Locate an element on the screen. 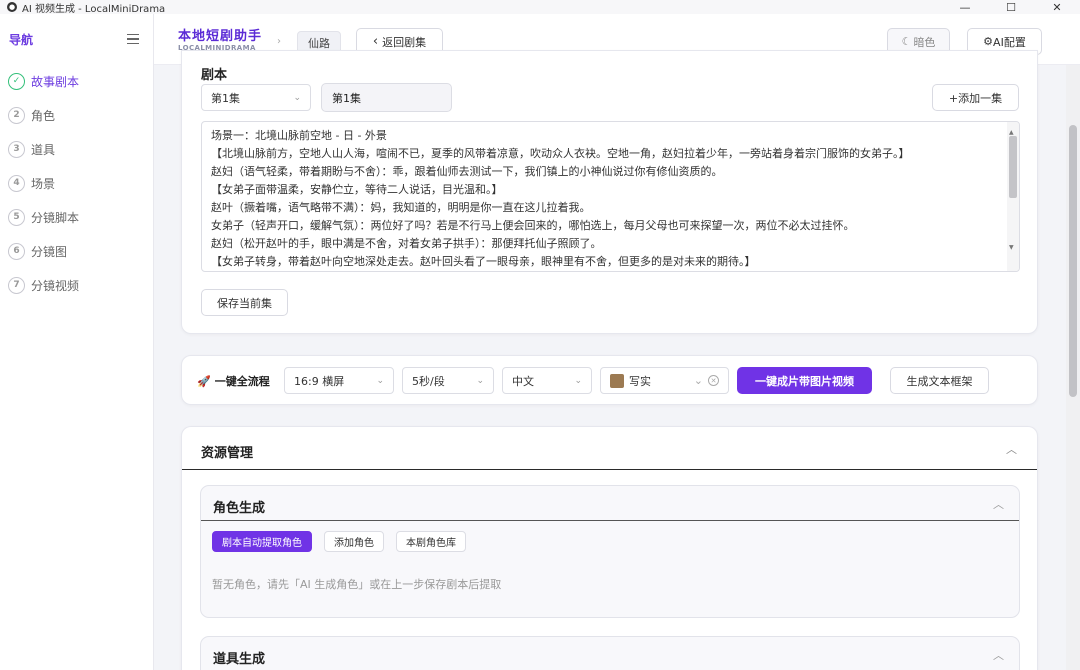  script-line: 赵妇（松开赵叶的手，眼中满是不舍，对着女弟子拱手）：那便拜托仙子照顾了。 is located at coordinates (406, 243).